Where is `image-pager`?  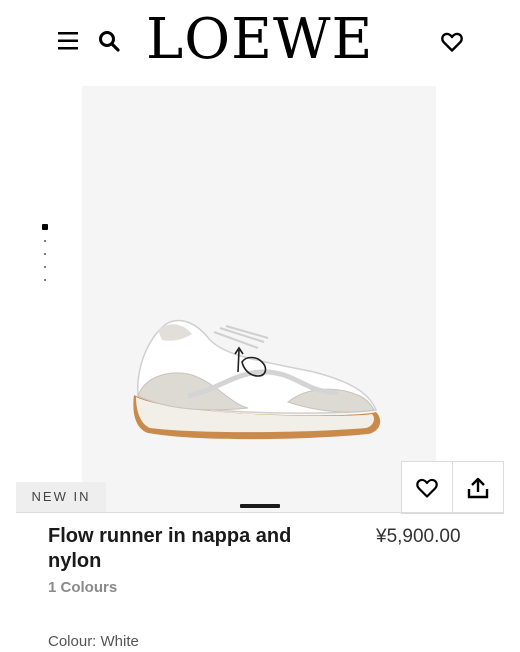 image-pager is located at coordinates (46, 255).